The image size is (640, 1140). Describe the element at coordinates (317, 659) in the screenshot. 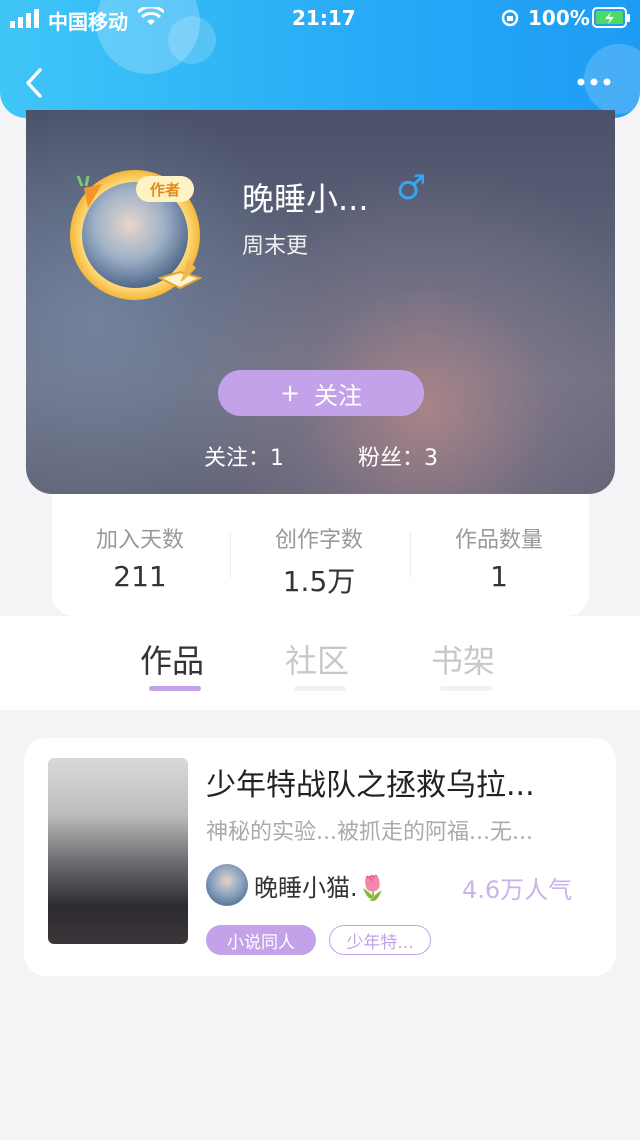

I see `tab-community: 社区` at that location.